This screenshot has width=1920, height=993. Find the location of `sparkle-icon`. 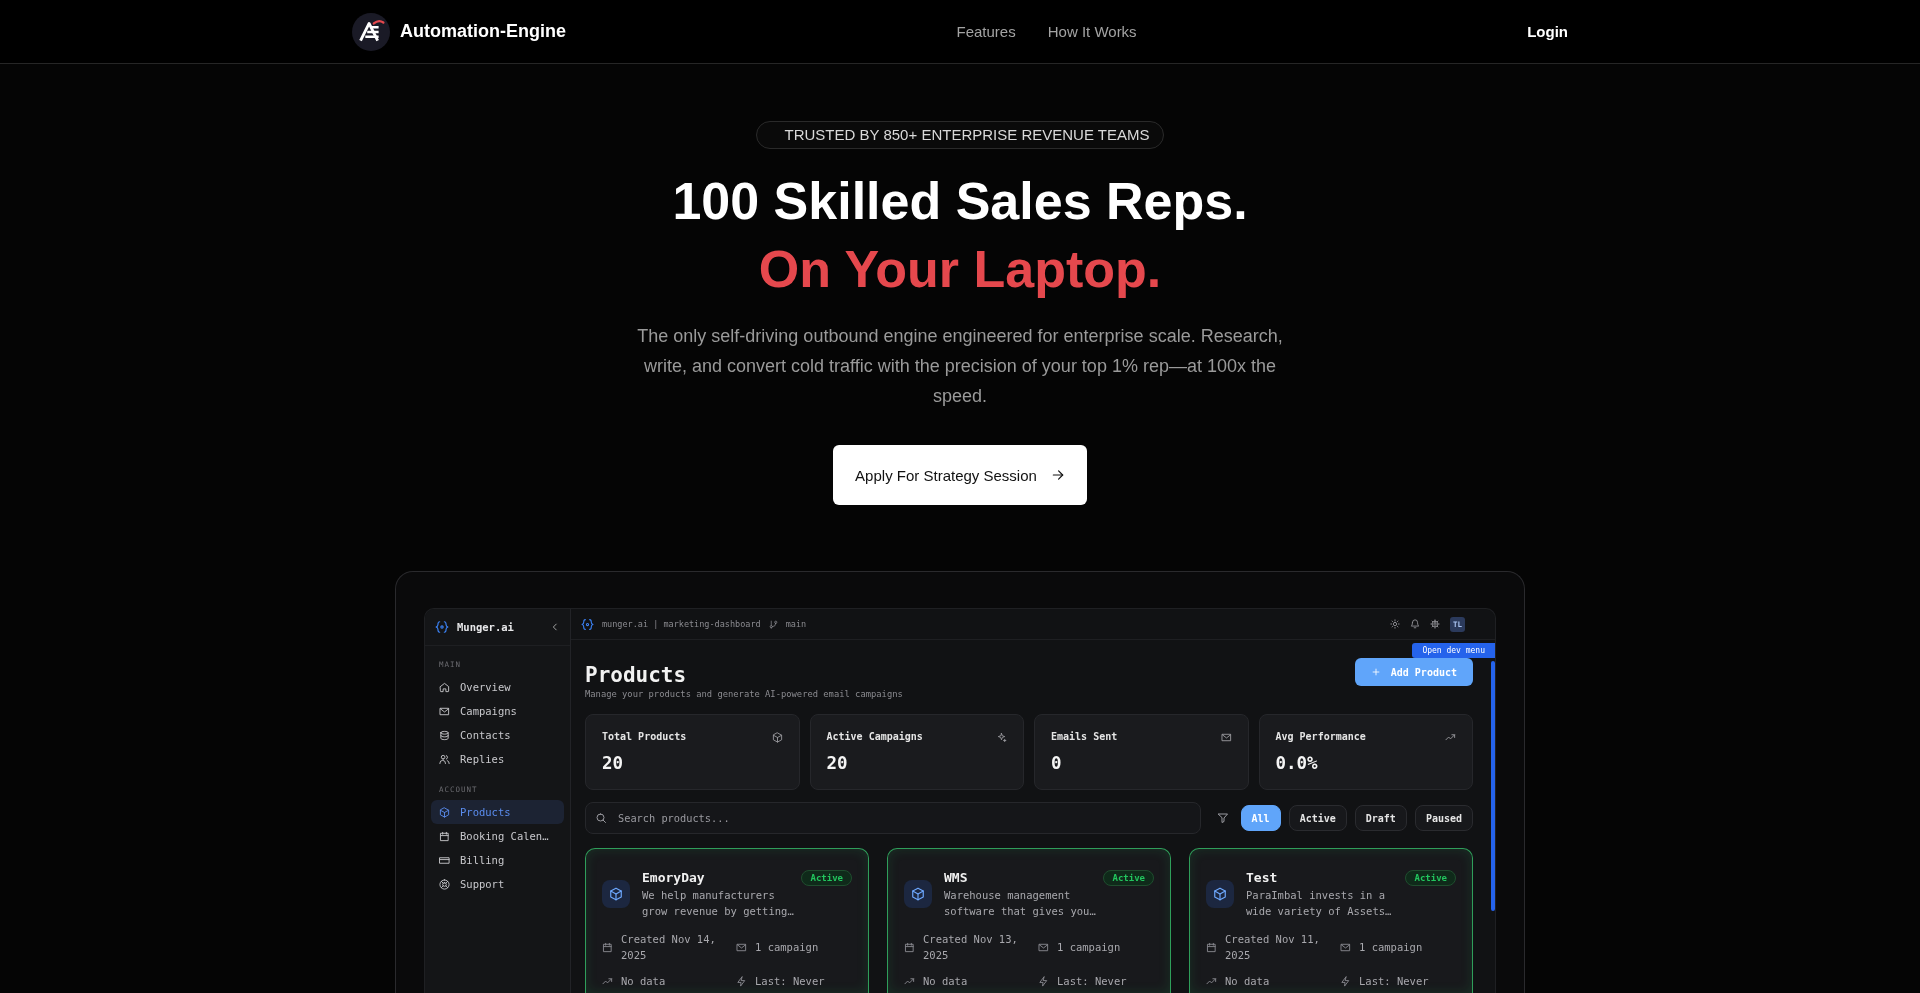

sparkle-icon is located at coordinates (1001, 737).